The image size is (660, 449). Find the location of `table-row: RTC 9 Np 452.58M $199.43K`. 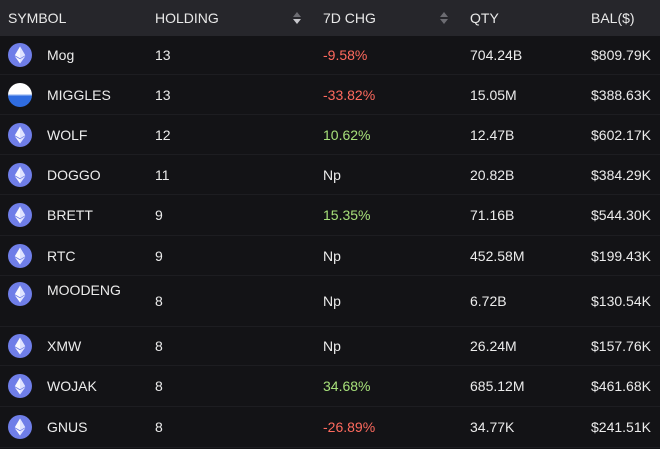

table-row: RTC 9 Np 452.58M $199.43K is located at coordinates (330, 256).